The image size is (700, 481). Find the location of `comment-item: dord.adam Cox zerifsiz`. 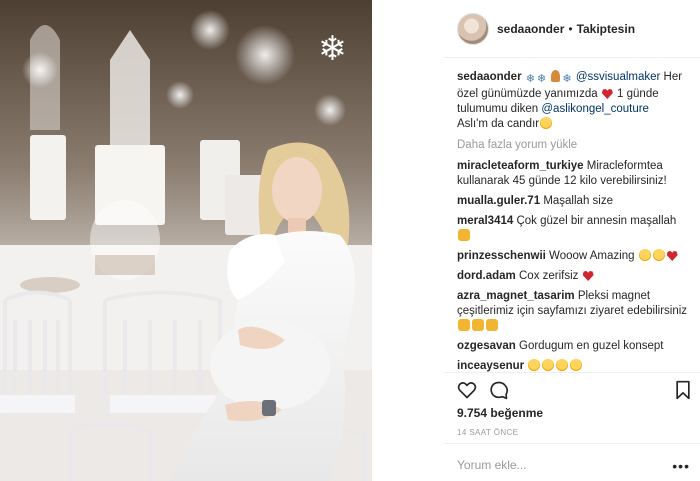

comment-item: dord.adam Cox zerifsiz is located at coordinates (575, 276).